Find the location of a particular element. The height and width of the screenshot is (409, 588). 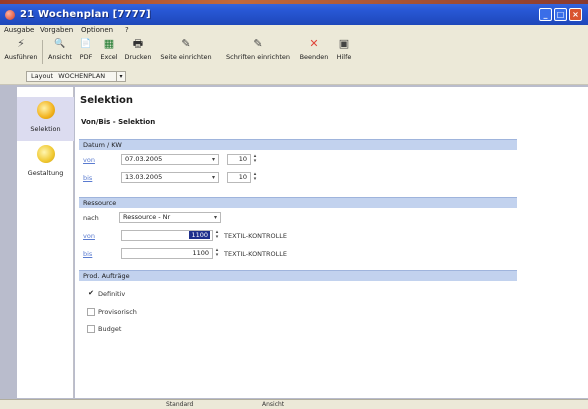

side-nav: Selektion Gestaltung is located at coordinates (45, 242).